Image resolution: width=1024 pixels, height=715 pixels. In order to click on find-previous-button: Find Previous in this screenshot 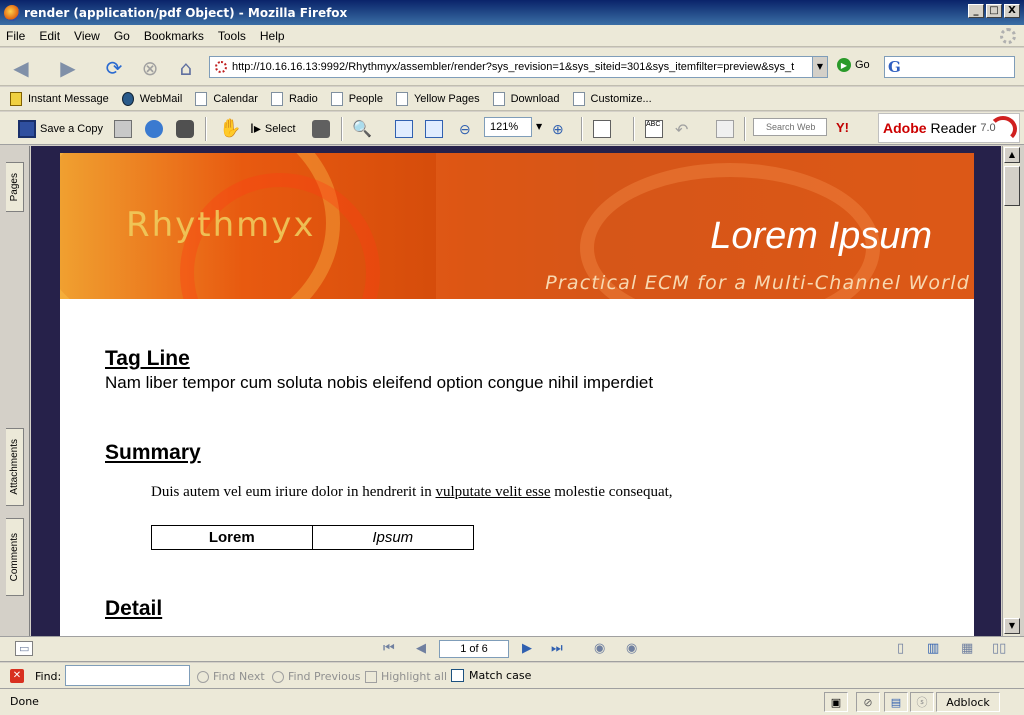, I will do `click(316, 676)`.